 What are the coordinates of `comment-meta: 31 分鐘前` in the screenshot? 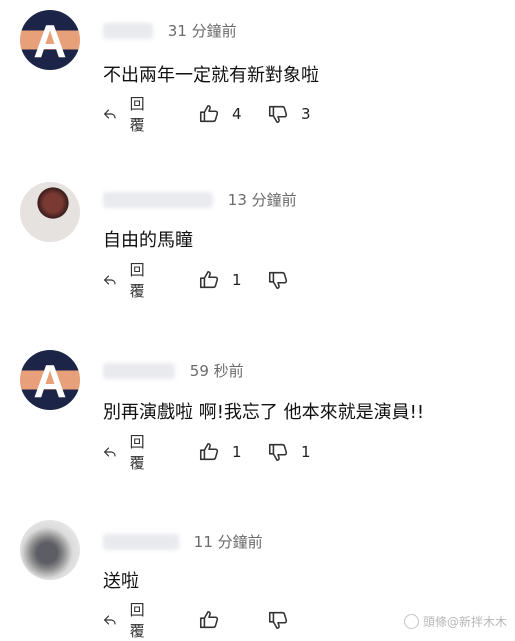 It's located at (170, 31).